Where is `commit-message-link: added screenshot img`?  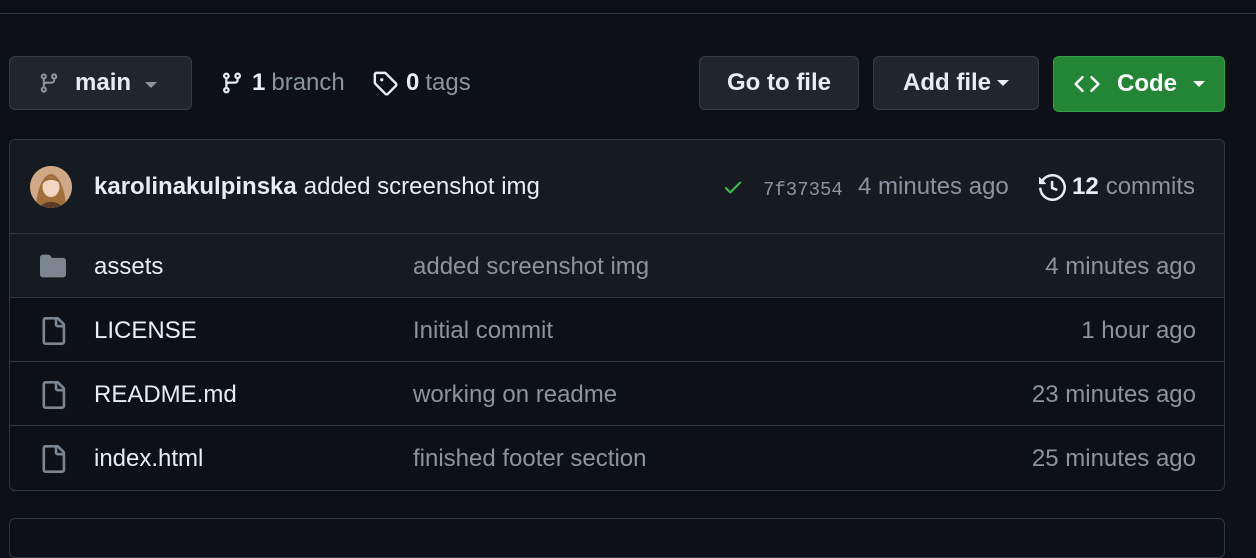
commit-message-link: added screenshot img is located at coordinates (422, 186).